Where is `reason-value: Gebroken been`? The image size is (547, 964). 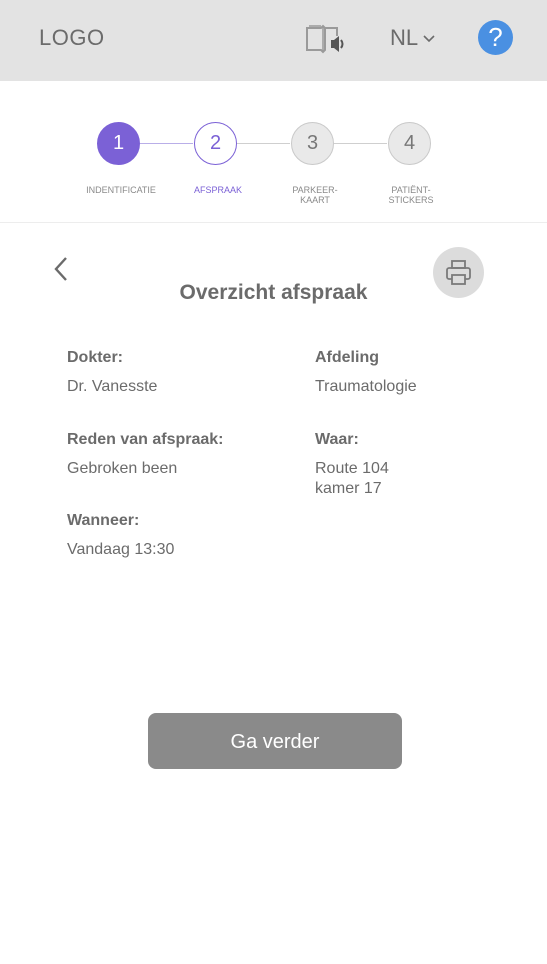 reason-value: Gebroken been is located at coordinates (122, 468).